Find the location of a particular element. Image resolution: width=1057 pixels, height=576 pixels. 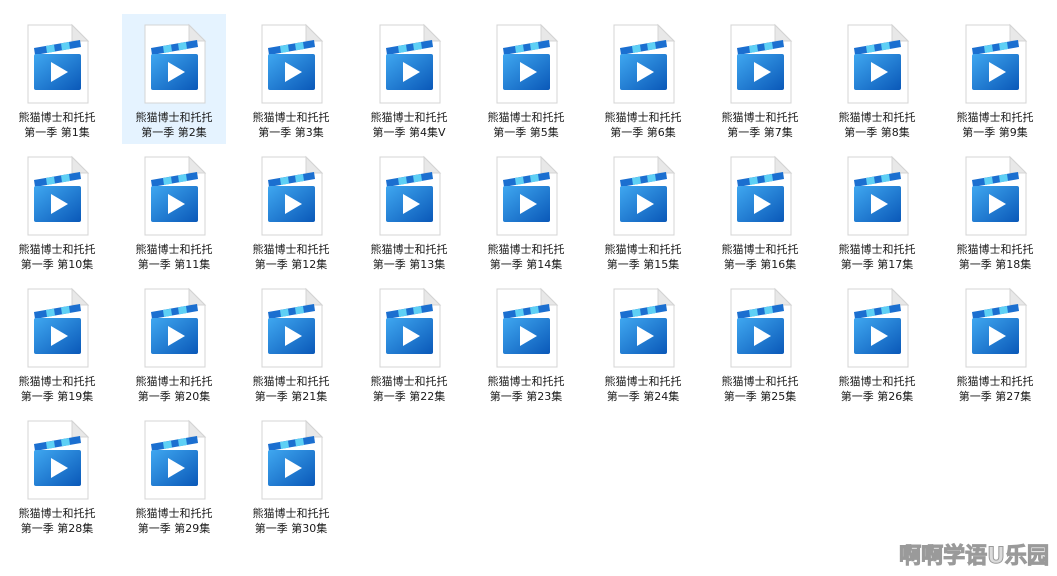

file-name-line2: 第一季 第22集 is located at coordinates (409, 396).